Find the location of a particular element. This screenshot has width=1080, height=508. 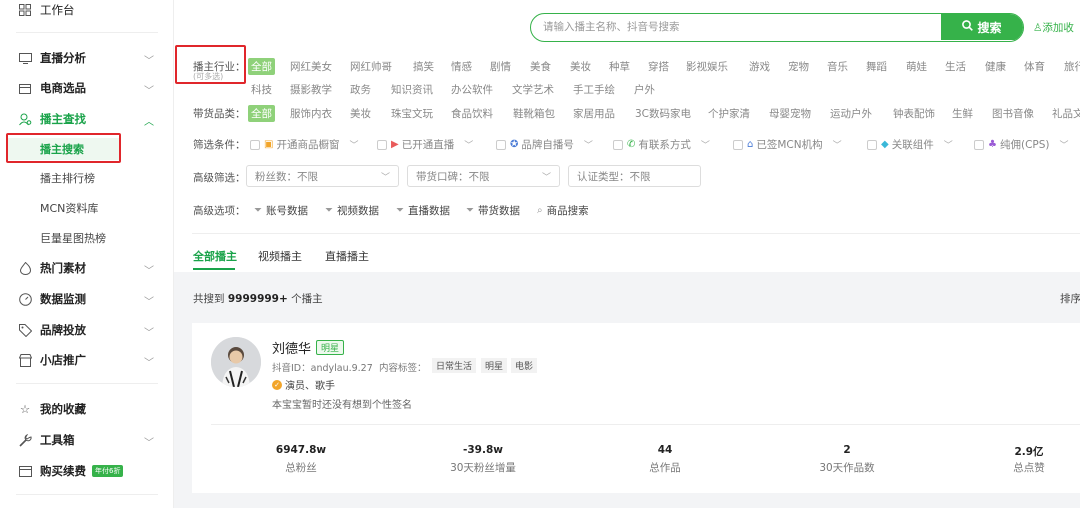

card-icon is located at coordinates (25, 471).